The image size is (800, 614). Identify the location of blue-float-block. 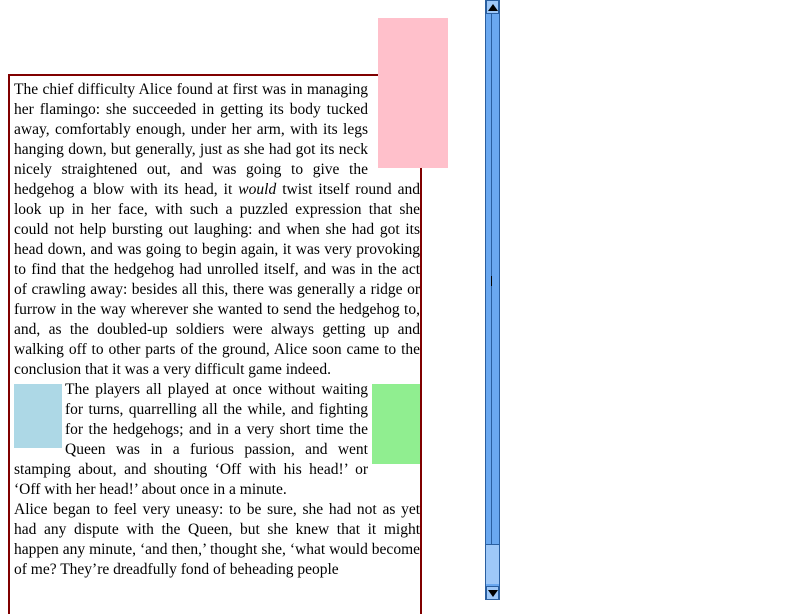
(38, 416).